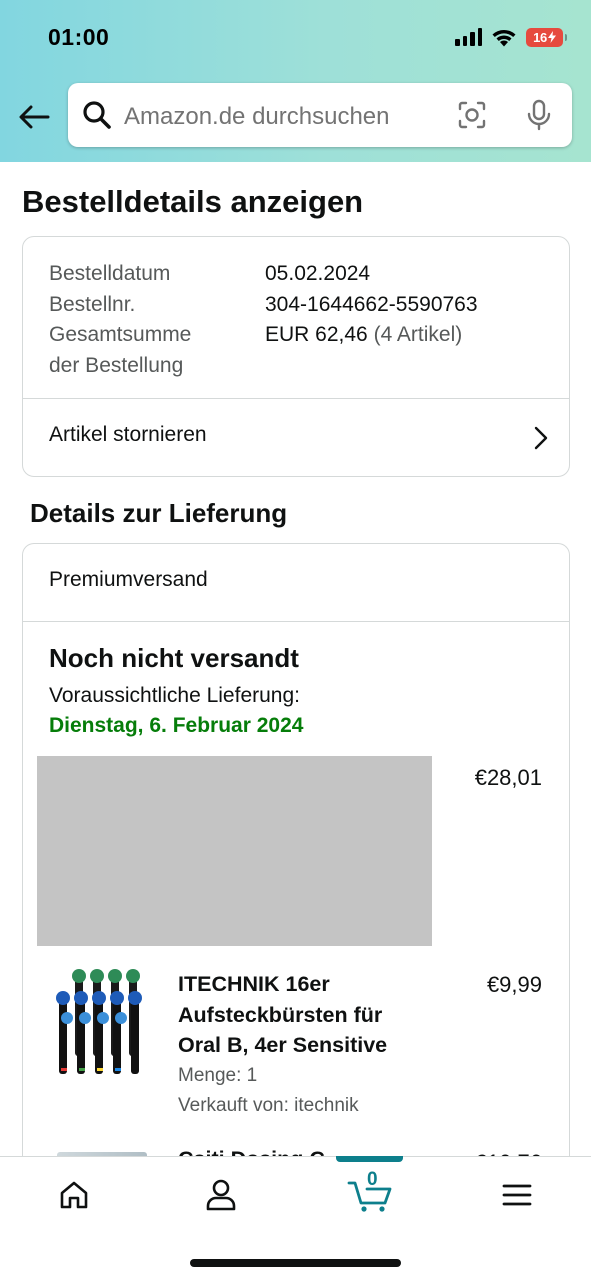  Describe the element at coordinates (92, 304) in the screenshot. I see `order-number-label: Bestellnr.` at that location.